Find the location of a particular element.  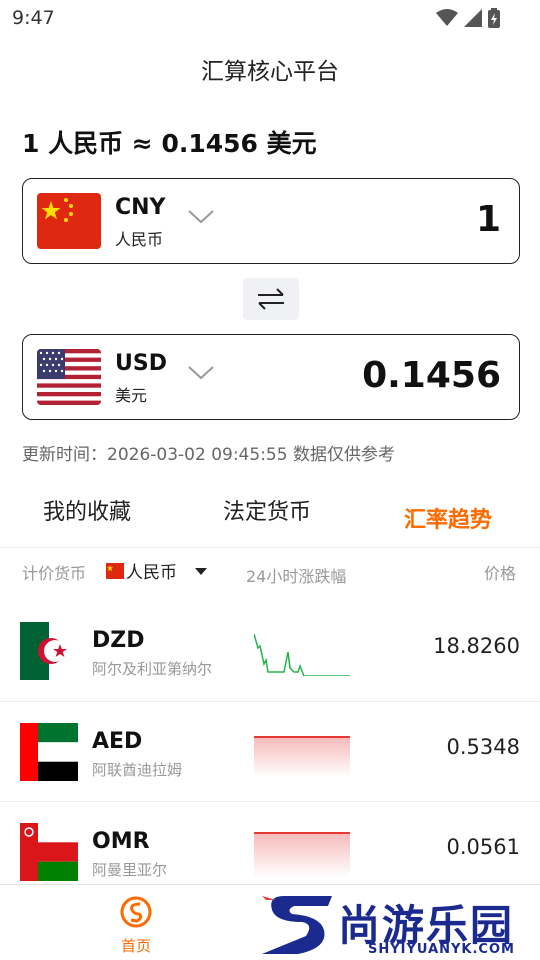

status-time: 9:47 is located at coordinates (33, 18).